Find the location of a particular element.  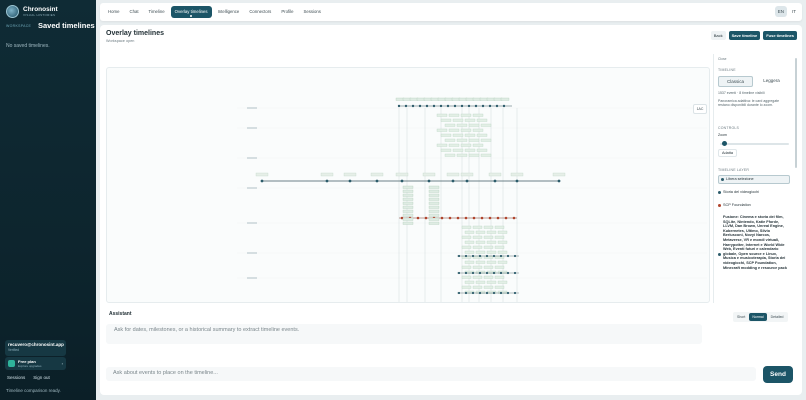

tab-profile: Profile is located at coordinates (287, 12).